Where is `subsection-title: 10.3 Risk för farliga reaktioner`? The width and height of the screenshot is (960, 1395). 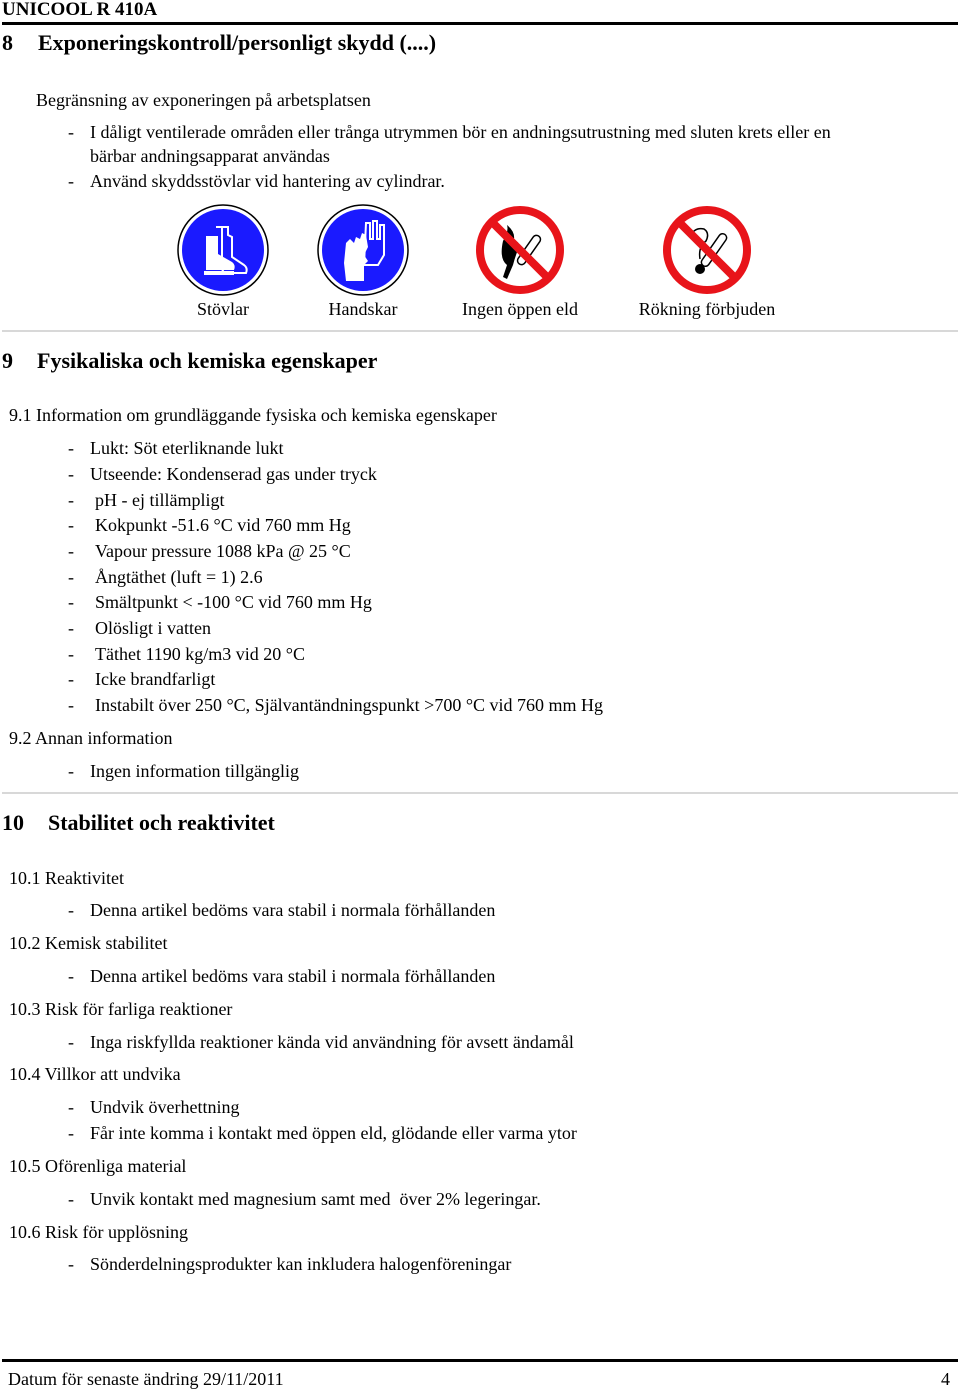
subsection-title: 10.3 Risk för farliga reaktioner is located at coordinates (121, 1009).